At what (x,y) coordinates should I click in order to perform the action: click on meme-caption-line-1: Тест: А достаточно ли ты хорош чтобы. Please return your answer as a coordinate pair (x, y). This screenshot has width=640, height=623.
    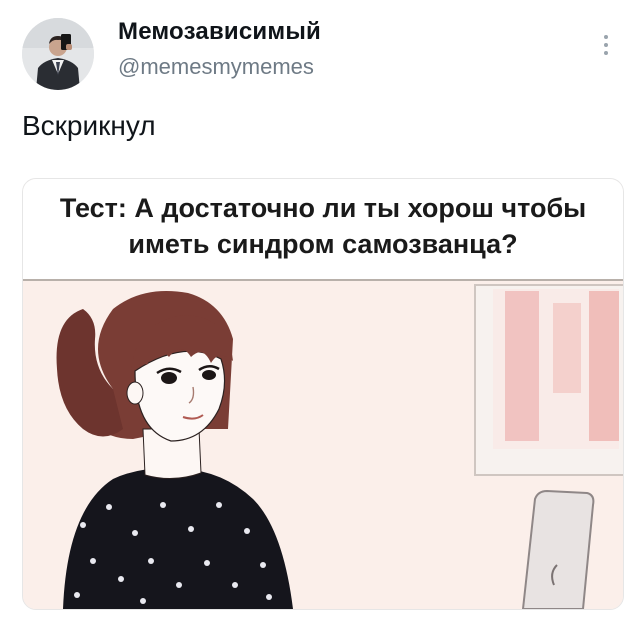
    Looking at the image, I should click on (323, 208).